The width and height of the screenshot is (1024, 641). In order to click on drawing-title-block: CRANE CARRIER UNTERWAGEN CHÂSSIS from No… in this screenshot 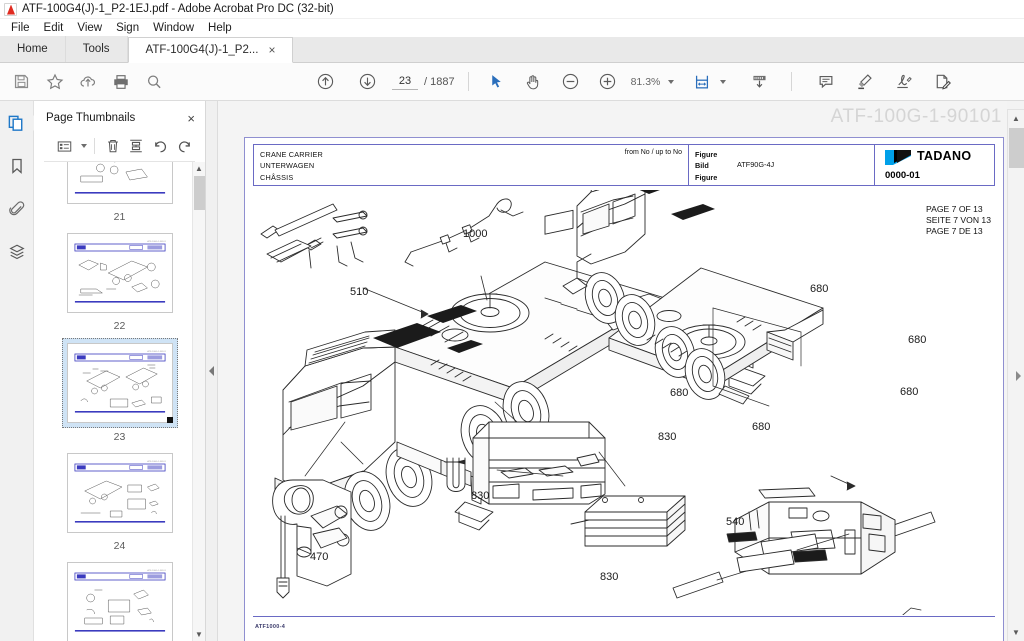, I will do `click(624, 165)`.